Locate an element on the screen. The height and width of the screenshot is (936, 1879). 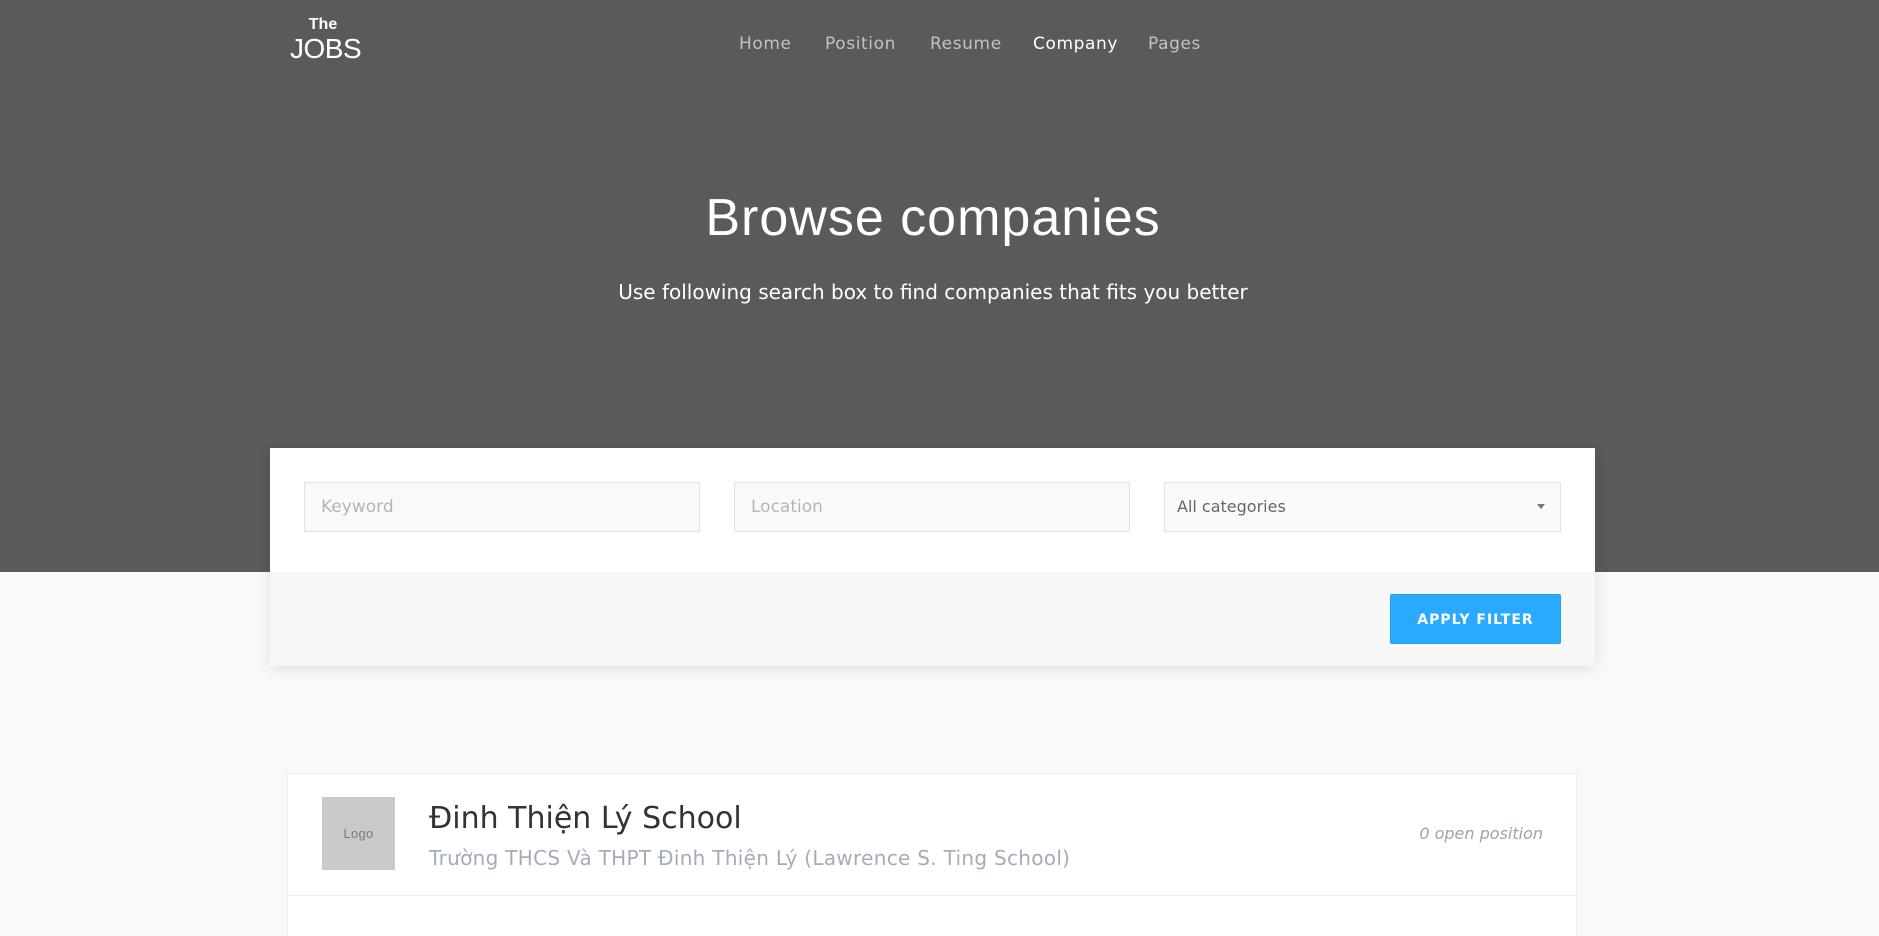
nav-home: Home is located at coordinates (765, 44).